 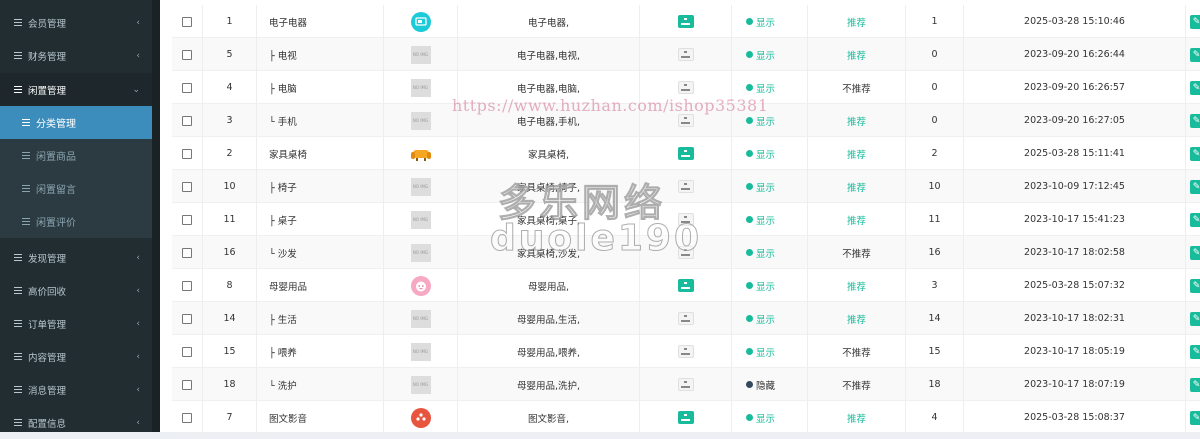 I want to click on id-cell: 3, so click(x=229, y=120).